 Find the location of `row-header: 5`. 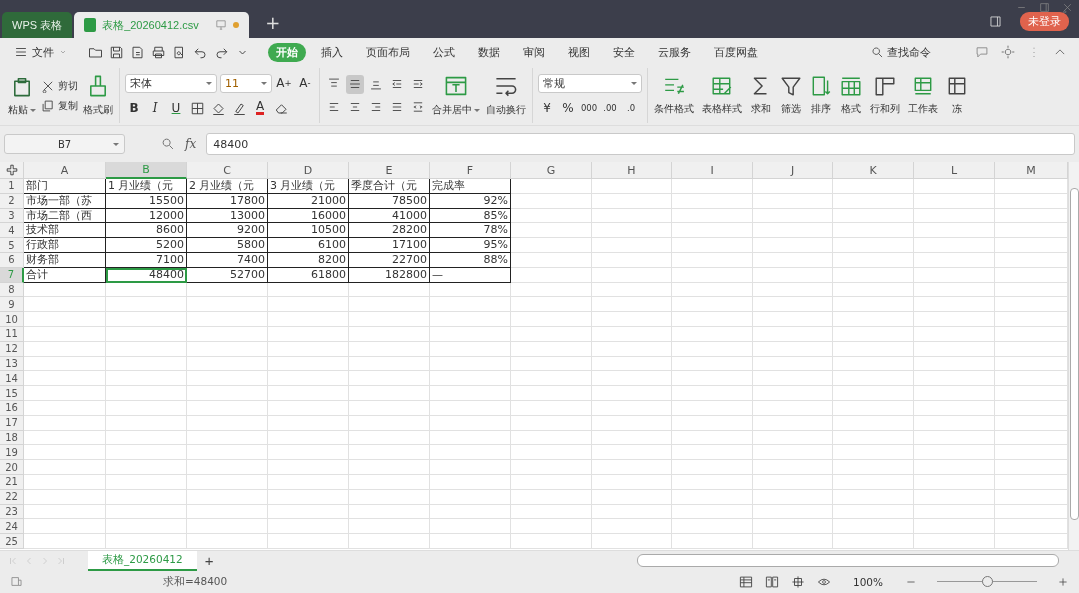

row-header: 5 is located at coordinates (12, 245).